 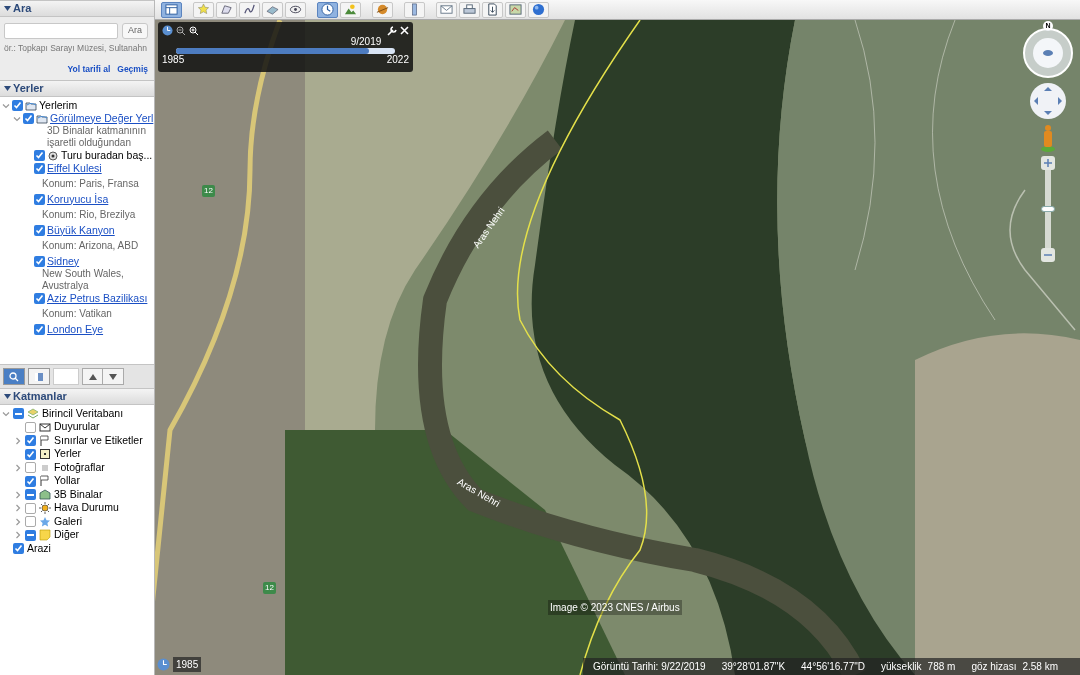 What do you see at coordinates (994, 667) in the screenshot?
I see `eye-altitude-label: göz hizası` at bounding box center [994, 667].